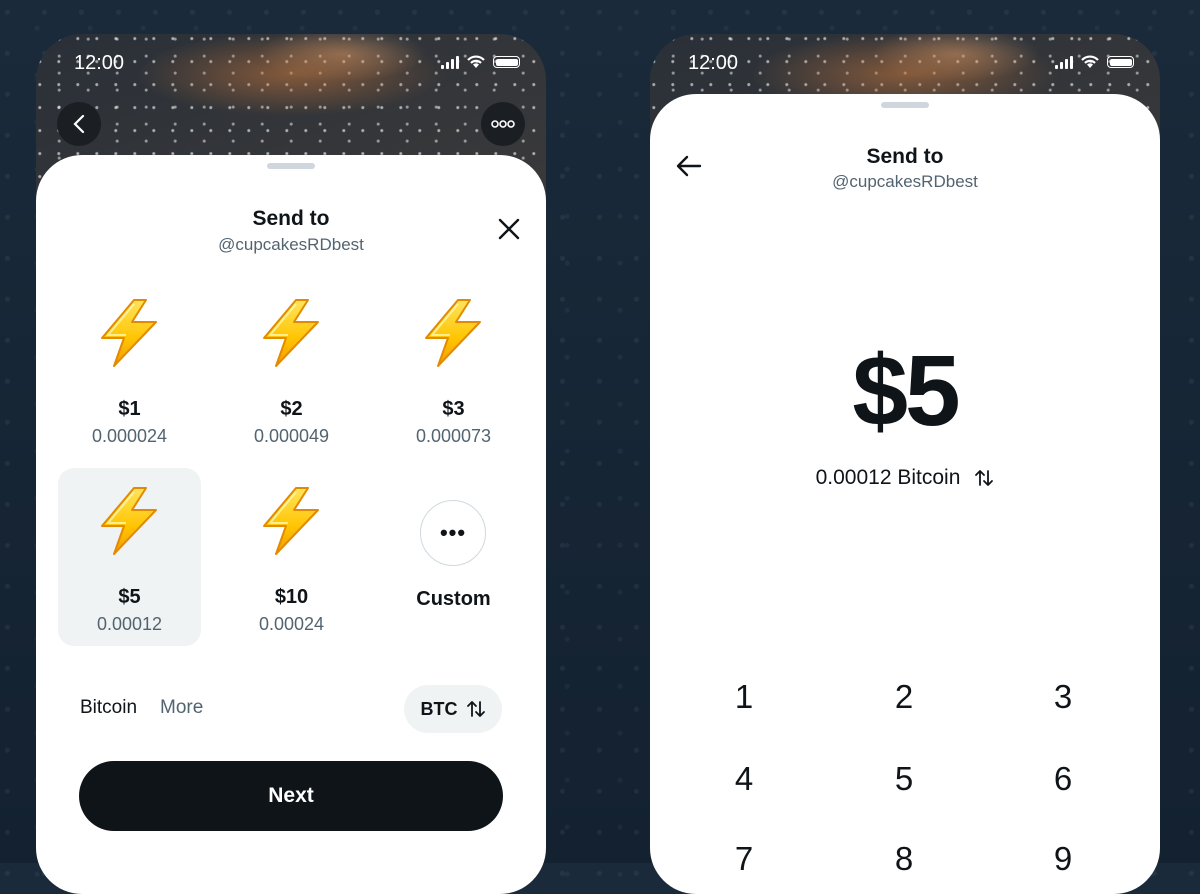  I want to click on amount-label: $1, so click(129, 409).